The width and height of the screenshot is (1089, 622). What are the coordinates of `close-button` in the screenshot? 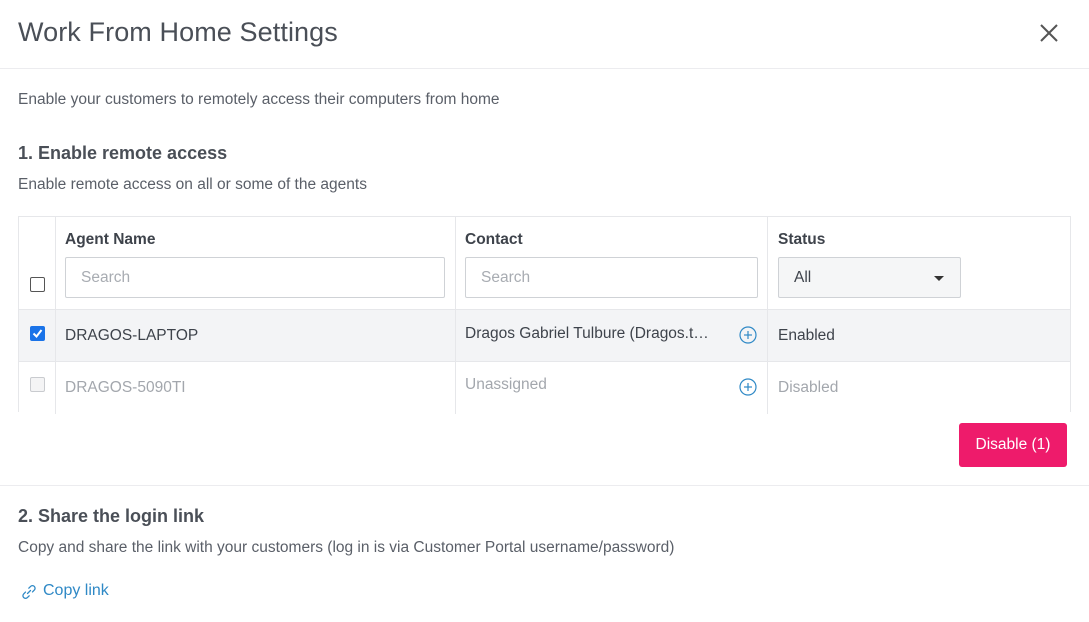 It's located at (1049, 33).